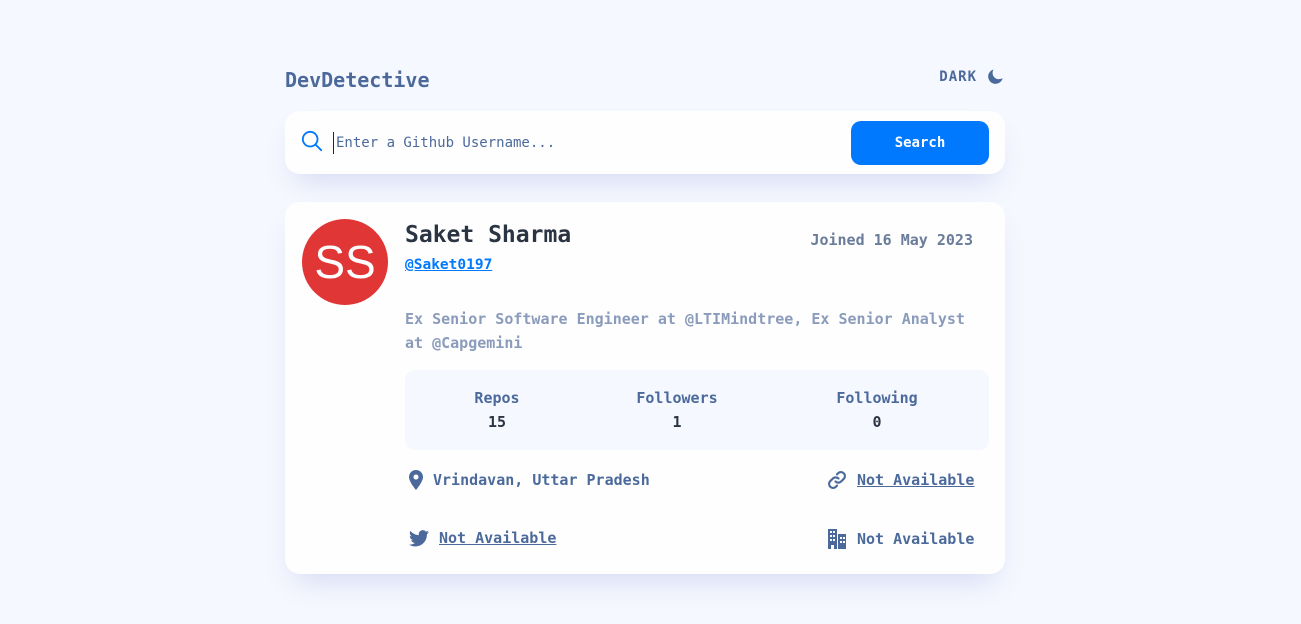 This screenshot has width=1301, height=624. What do you see at coordinates (877, 398) in the screenshot?
I see `stat-label: Following` at bounding box center [877, 398].